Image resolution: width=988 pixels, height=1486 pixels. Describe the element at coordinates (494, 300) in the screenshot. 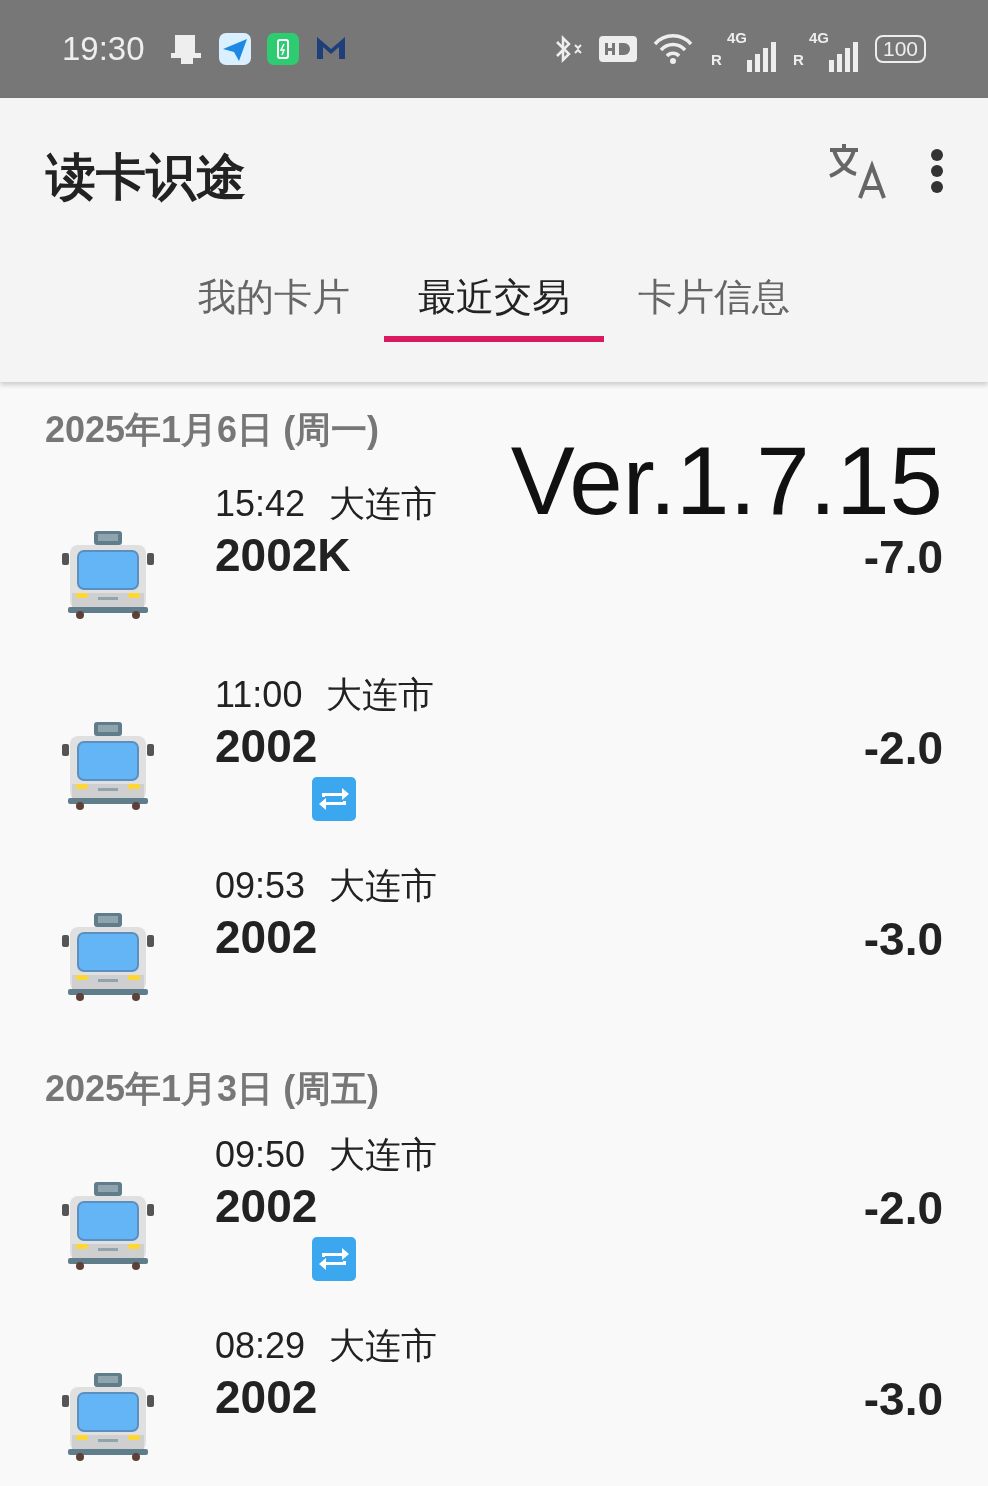

I see `tab: 最近交易` at that location.